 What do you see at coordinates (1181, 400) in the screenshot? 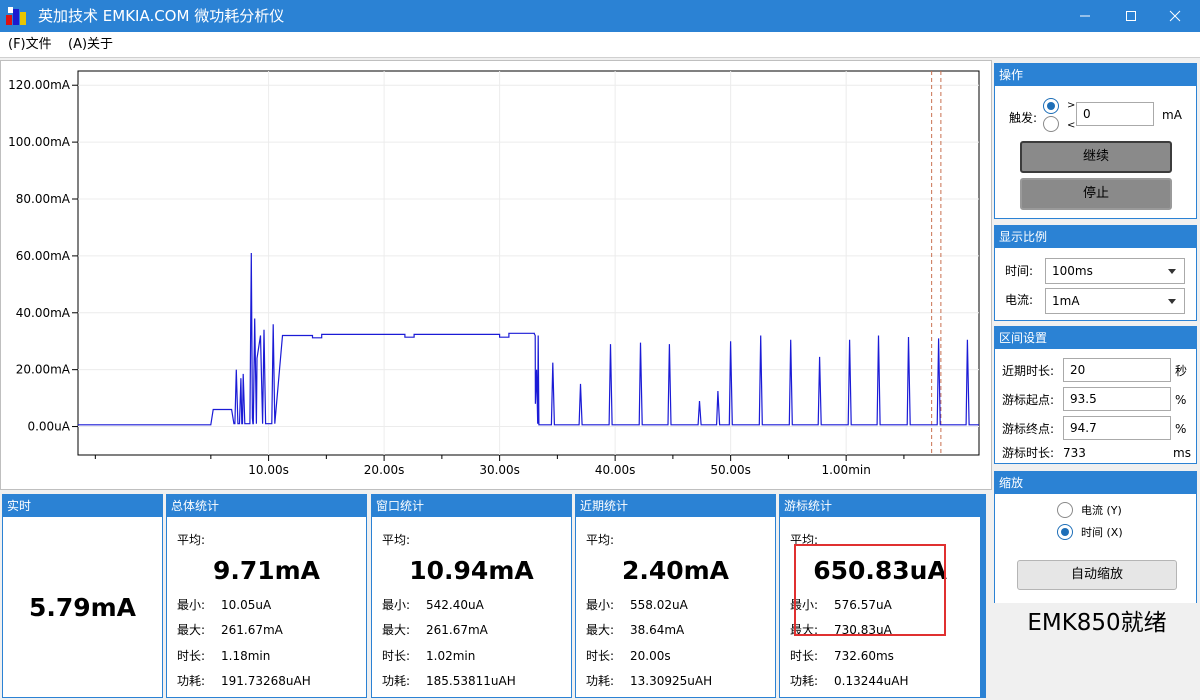
I see `cursor-start-unit: %` at bounding box center [1181, 400].